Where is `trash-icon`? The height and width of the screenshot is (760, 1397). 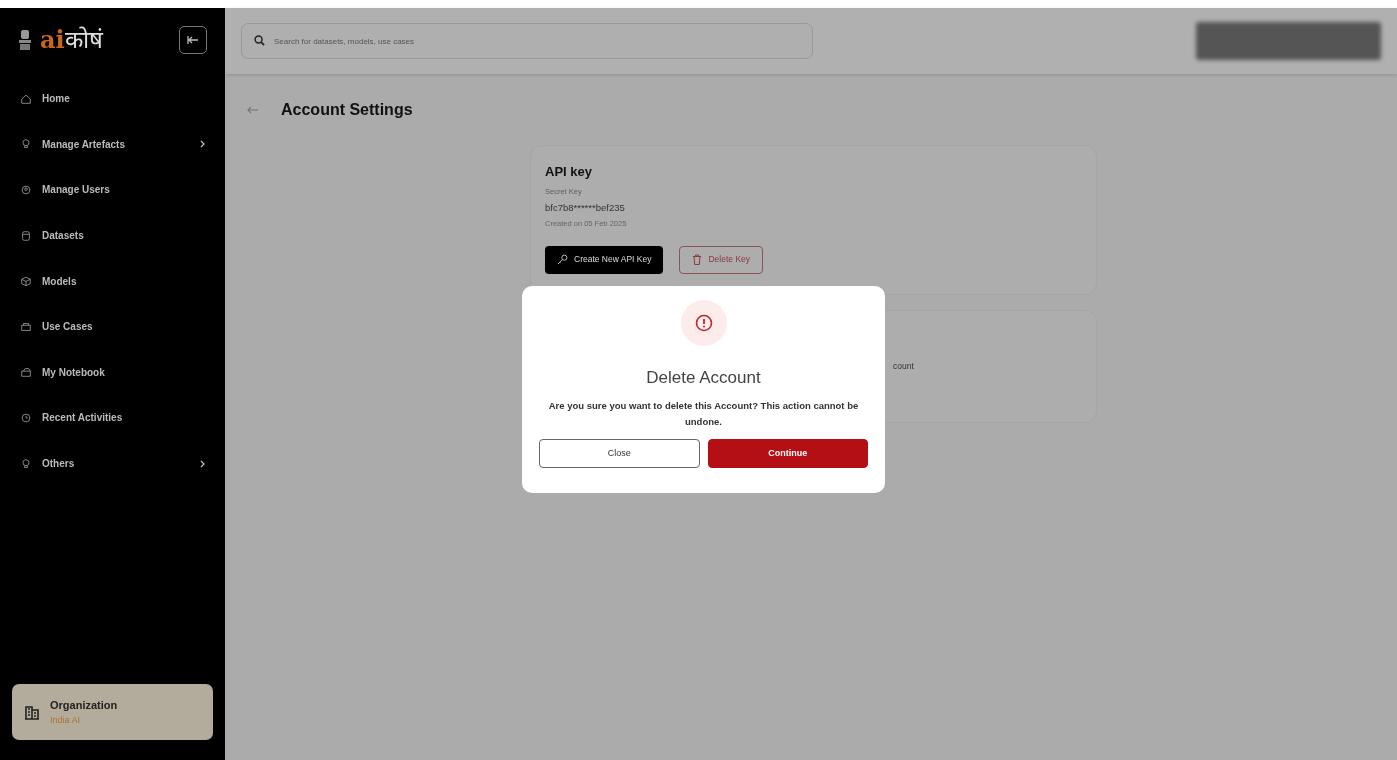 trash-icon is located at coordinates (697, 260).